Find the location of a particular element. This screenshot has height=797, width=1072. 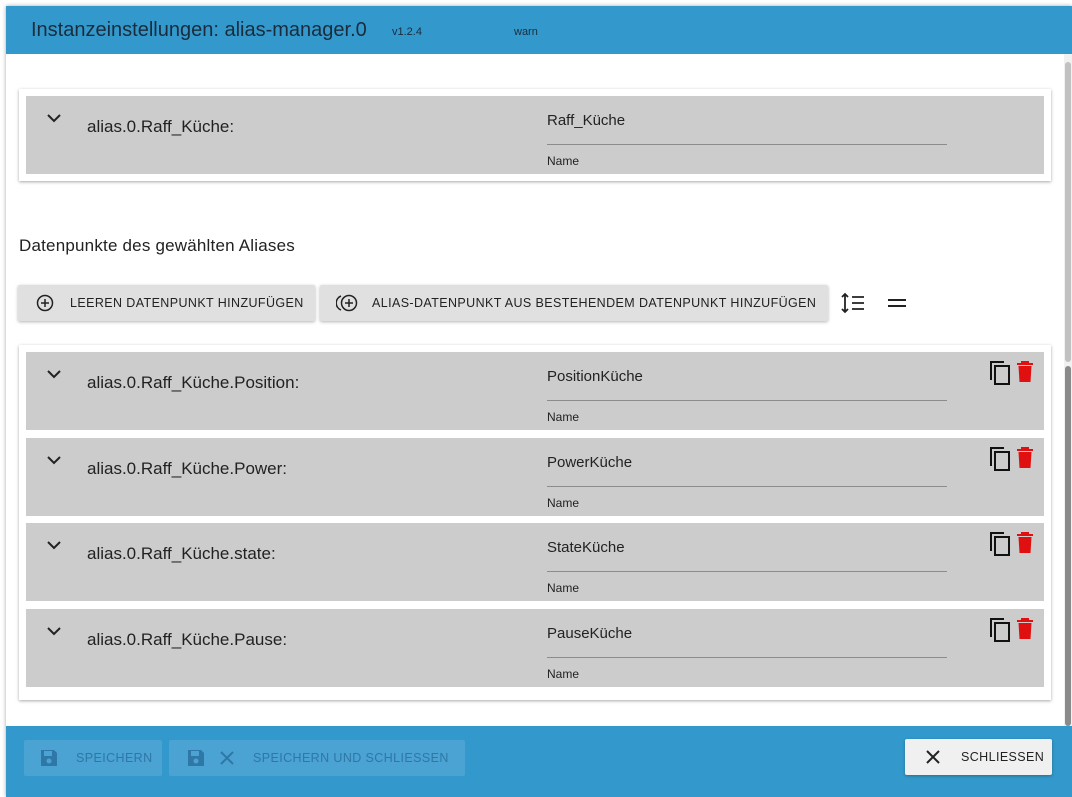

log-level-label: warn is located at coordinates (526, 32).